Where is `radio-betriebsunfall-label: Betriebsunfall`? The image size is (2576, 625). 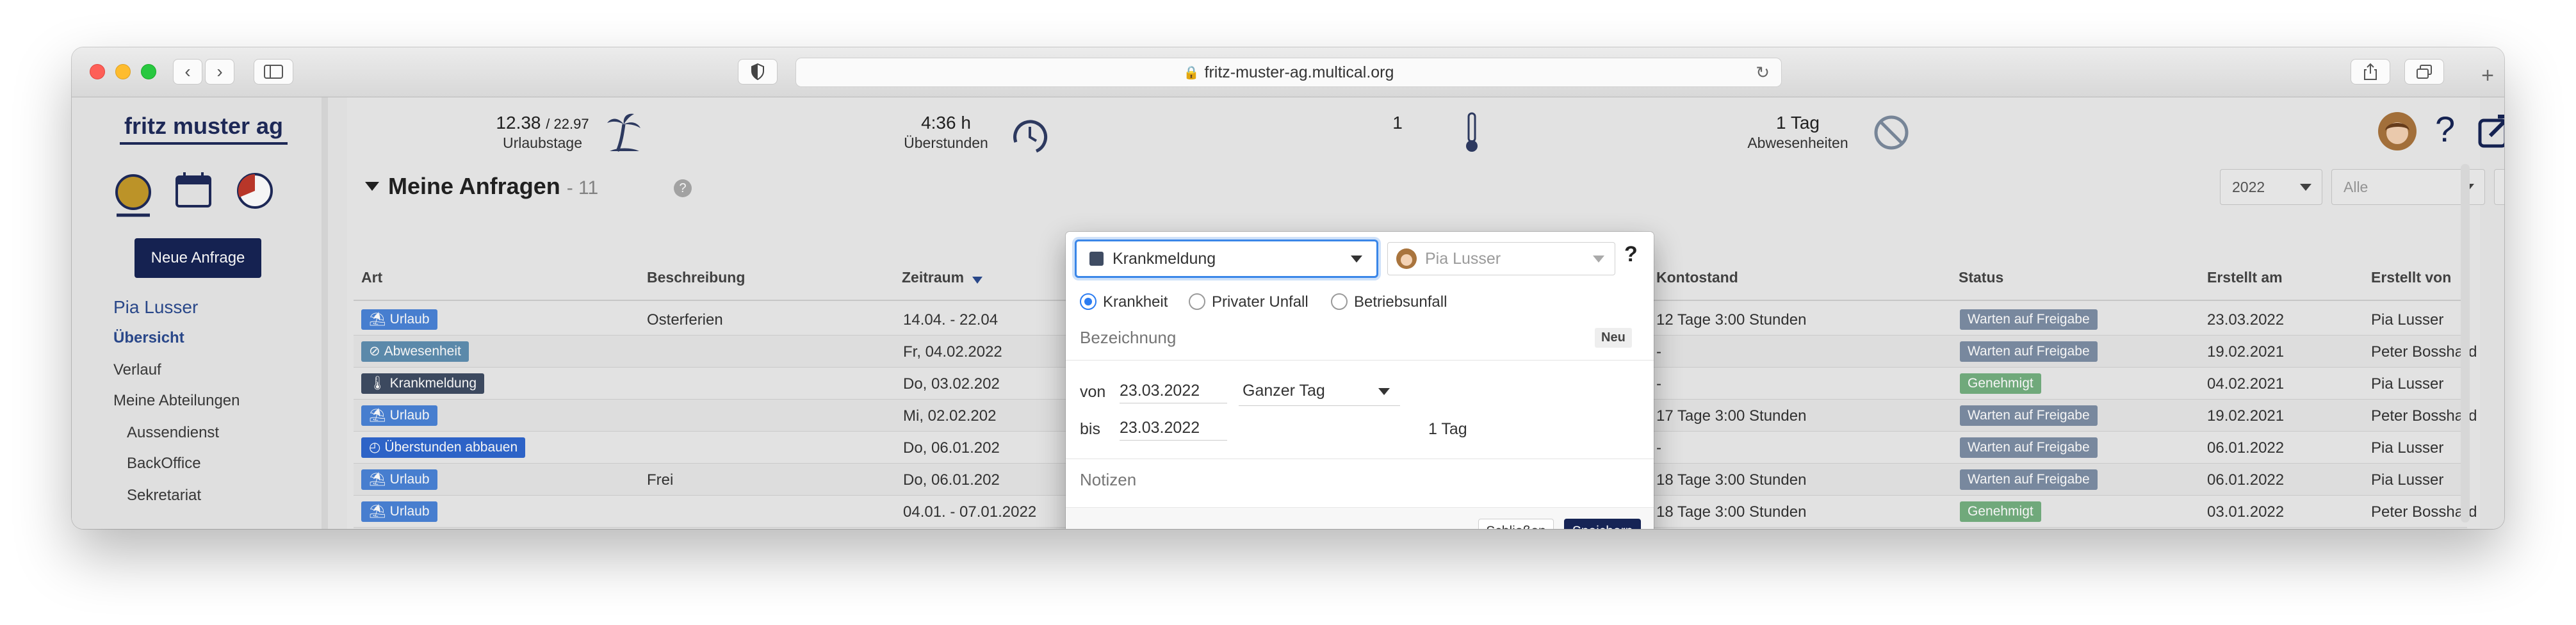
radio-betriebsunfall-label: Betriebsunfall is located at coordinates (1400, 302).